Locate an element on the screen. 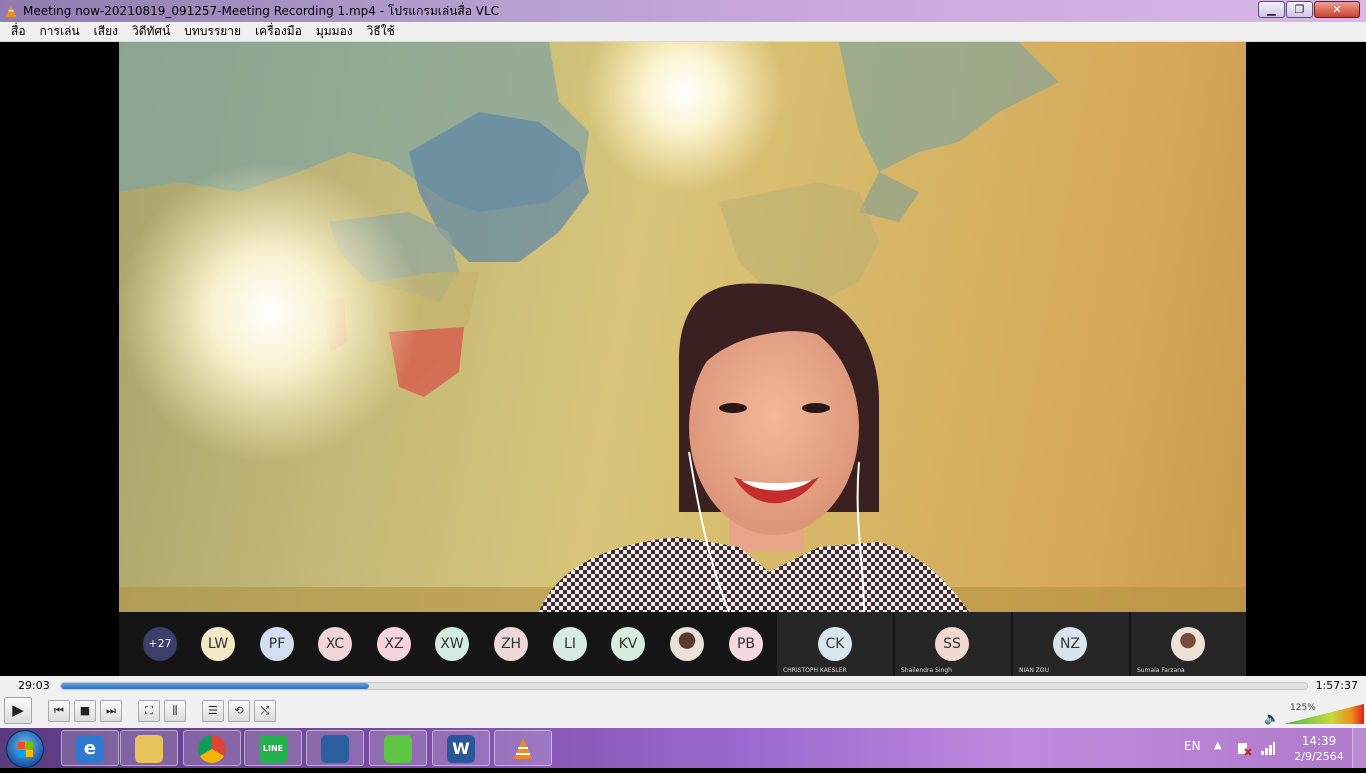 This screenshot has width=1366, height=773. menu-media: สื่อ is located at coordinates (18, 31).